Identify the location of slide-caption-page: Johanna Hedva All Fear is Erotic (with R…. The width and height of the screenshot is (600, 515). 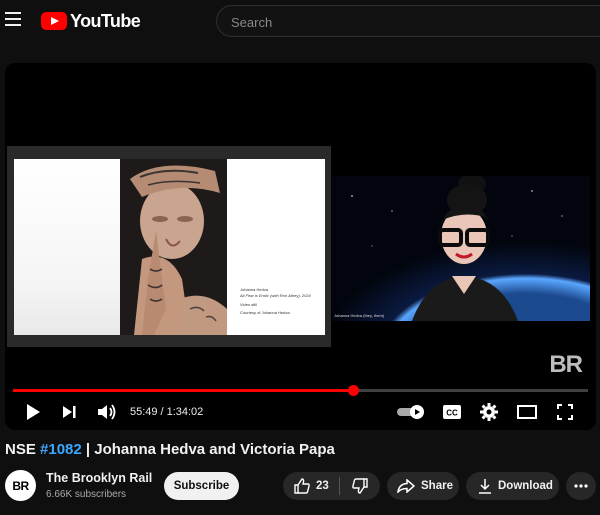
(276, 247).